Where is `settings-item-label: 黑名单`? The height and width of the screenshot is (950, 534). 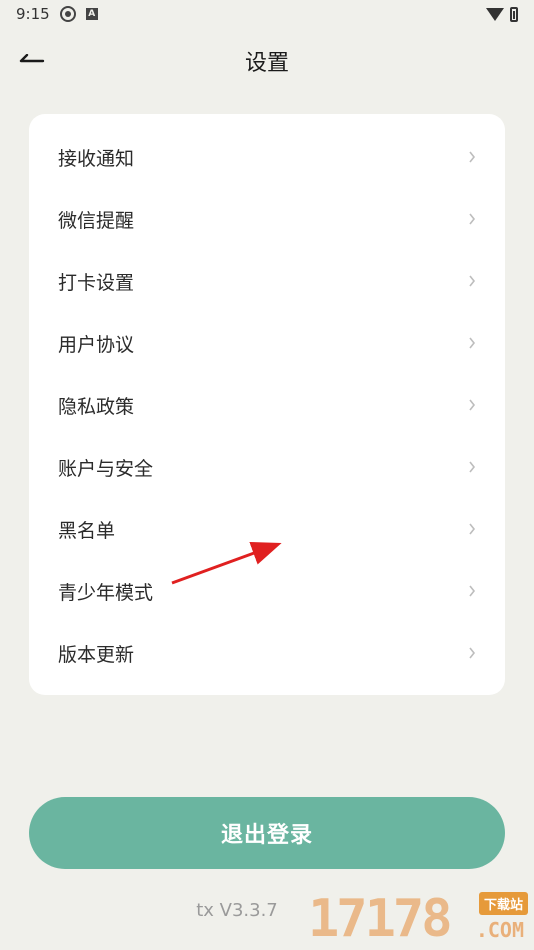
settings-item-label: 黑名单 is located at coordinates (87, 530).